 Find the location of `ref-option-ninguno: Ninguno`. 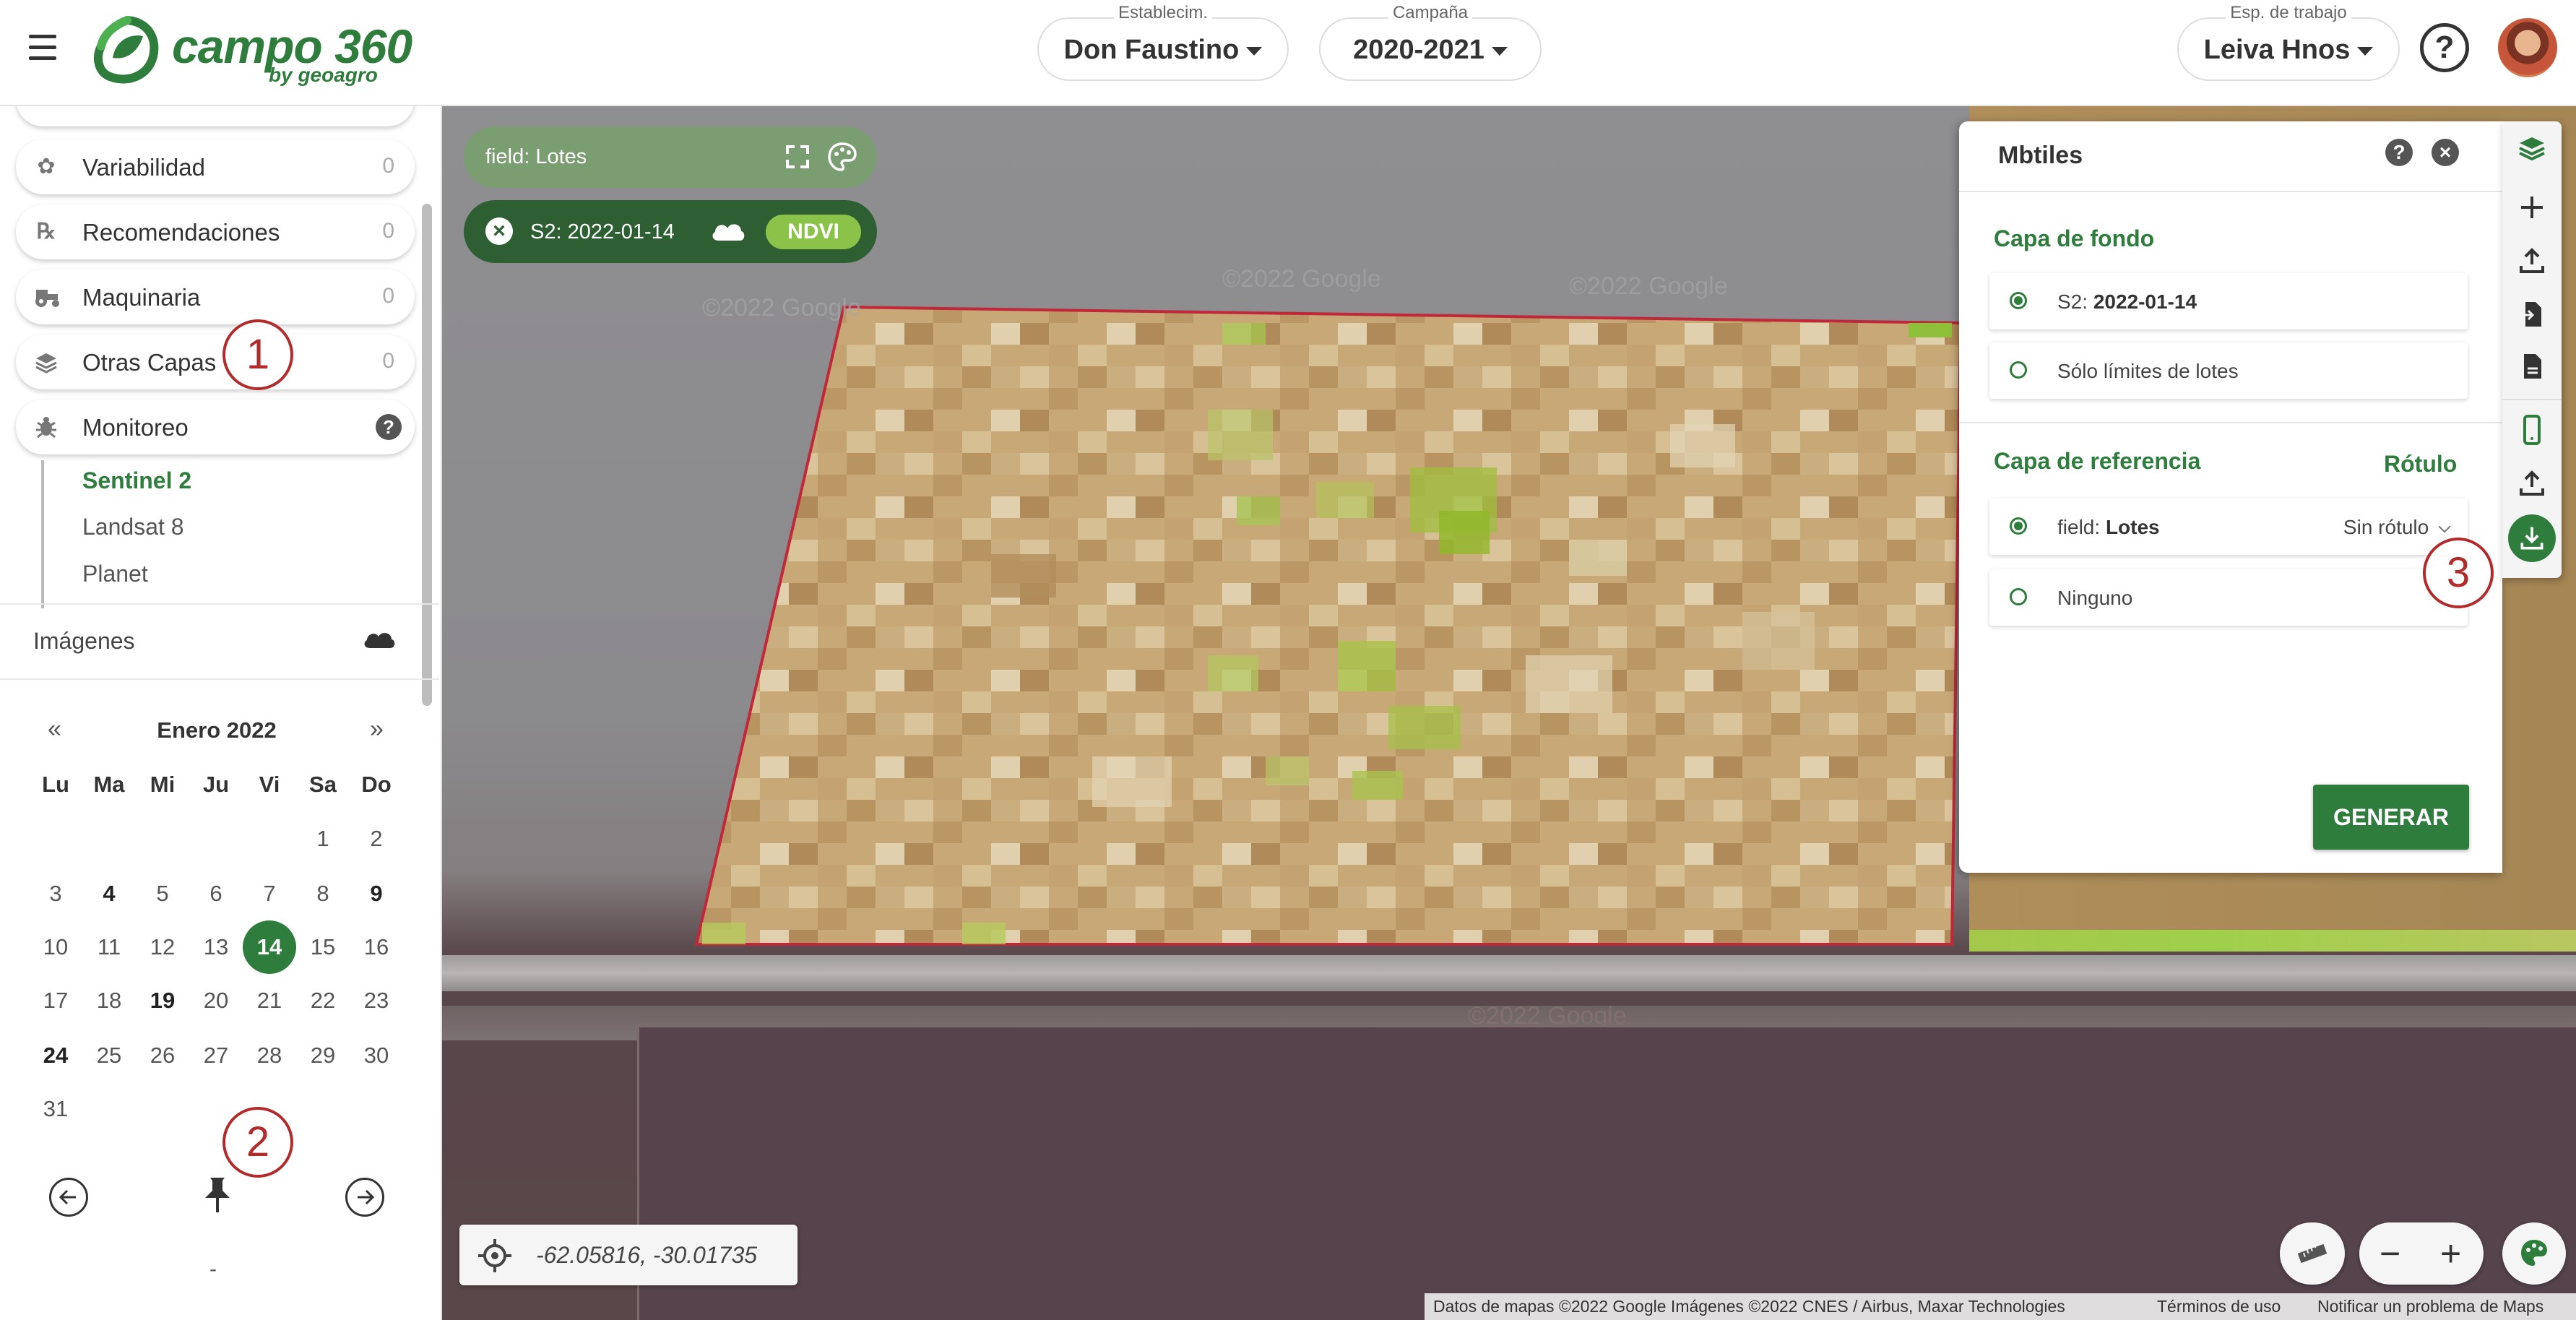

ref-option-ninguno: Ninguno is located at coordinates (2229, 597).